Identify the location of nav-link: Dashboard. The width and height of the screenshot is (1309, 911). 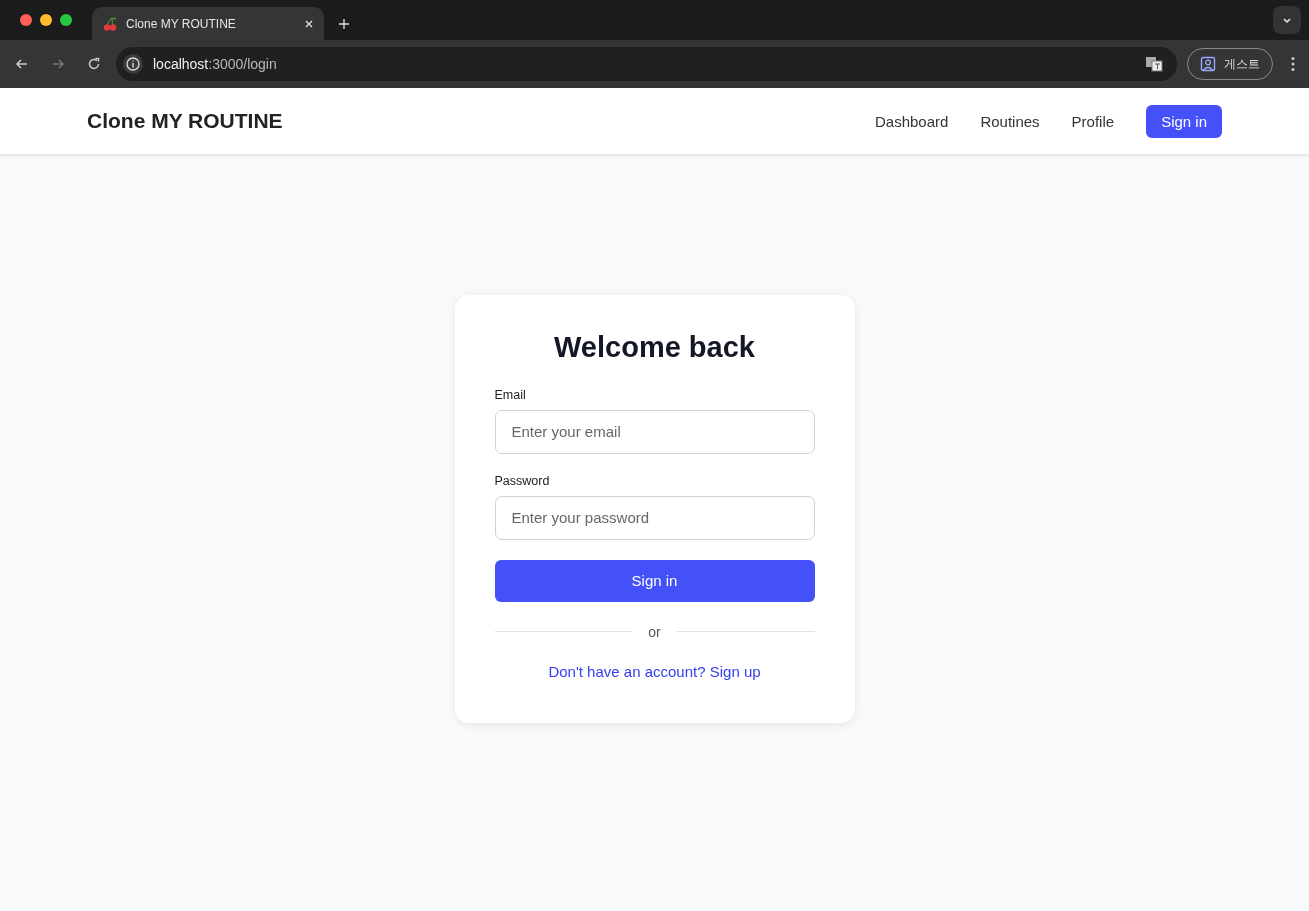
(912, 121).